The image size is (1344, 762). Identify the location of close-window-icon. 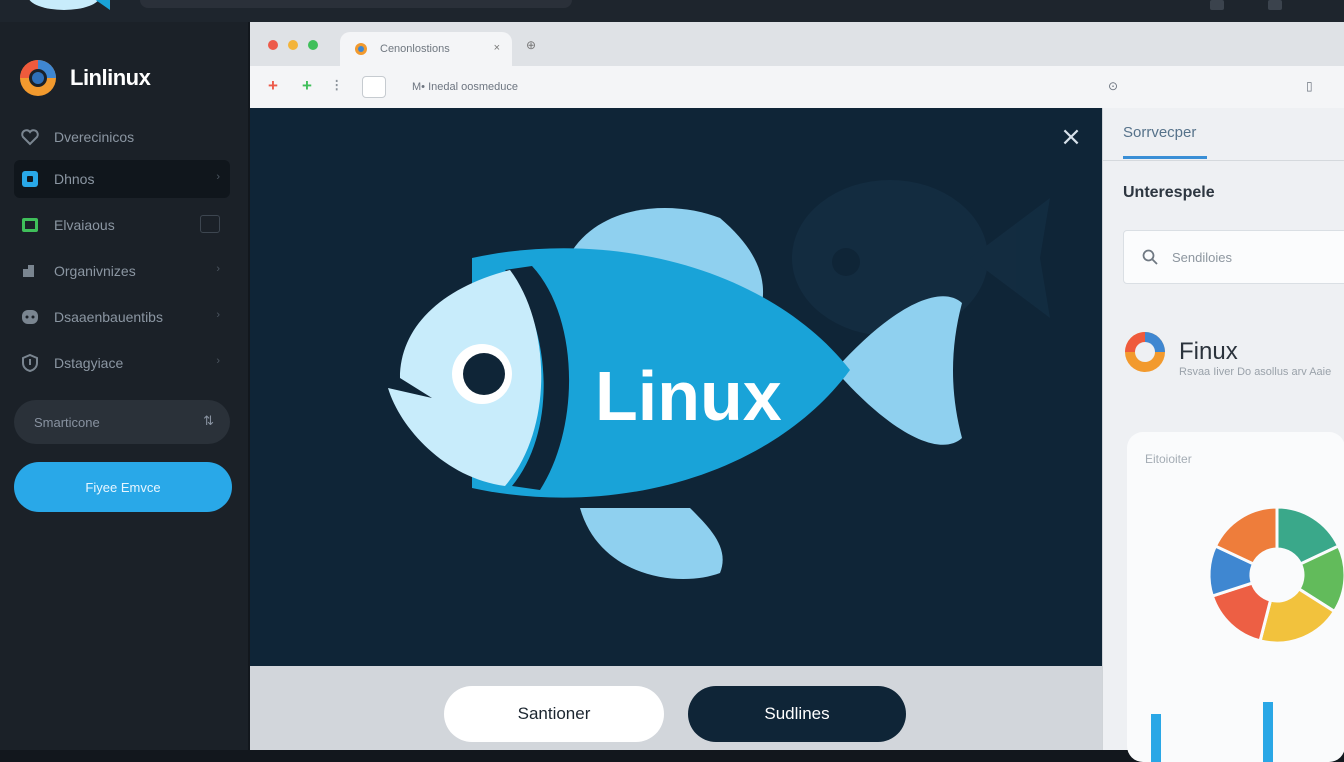
(273, 45).